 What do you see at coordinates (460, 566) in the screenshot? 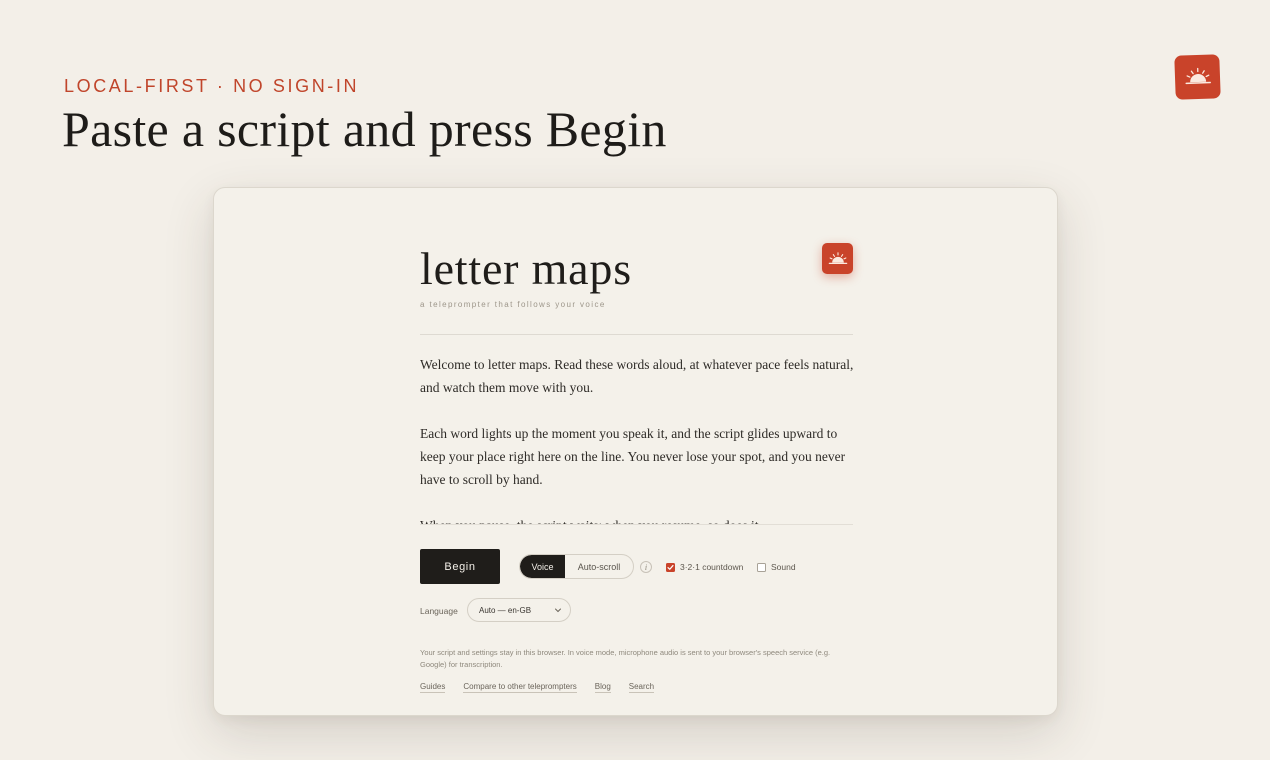
I see `begin-button: Begin` at bounding box center [460, 566].